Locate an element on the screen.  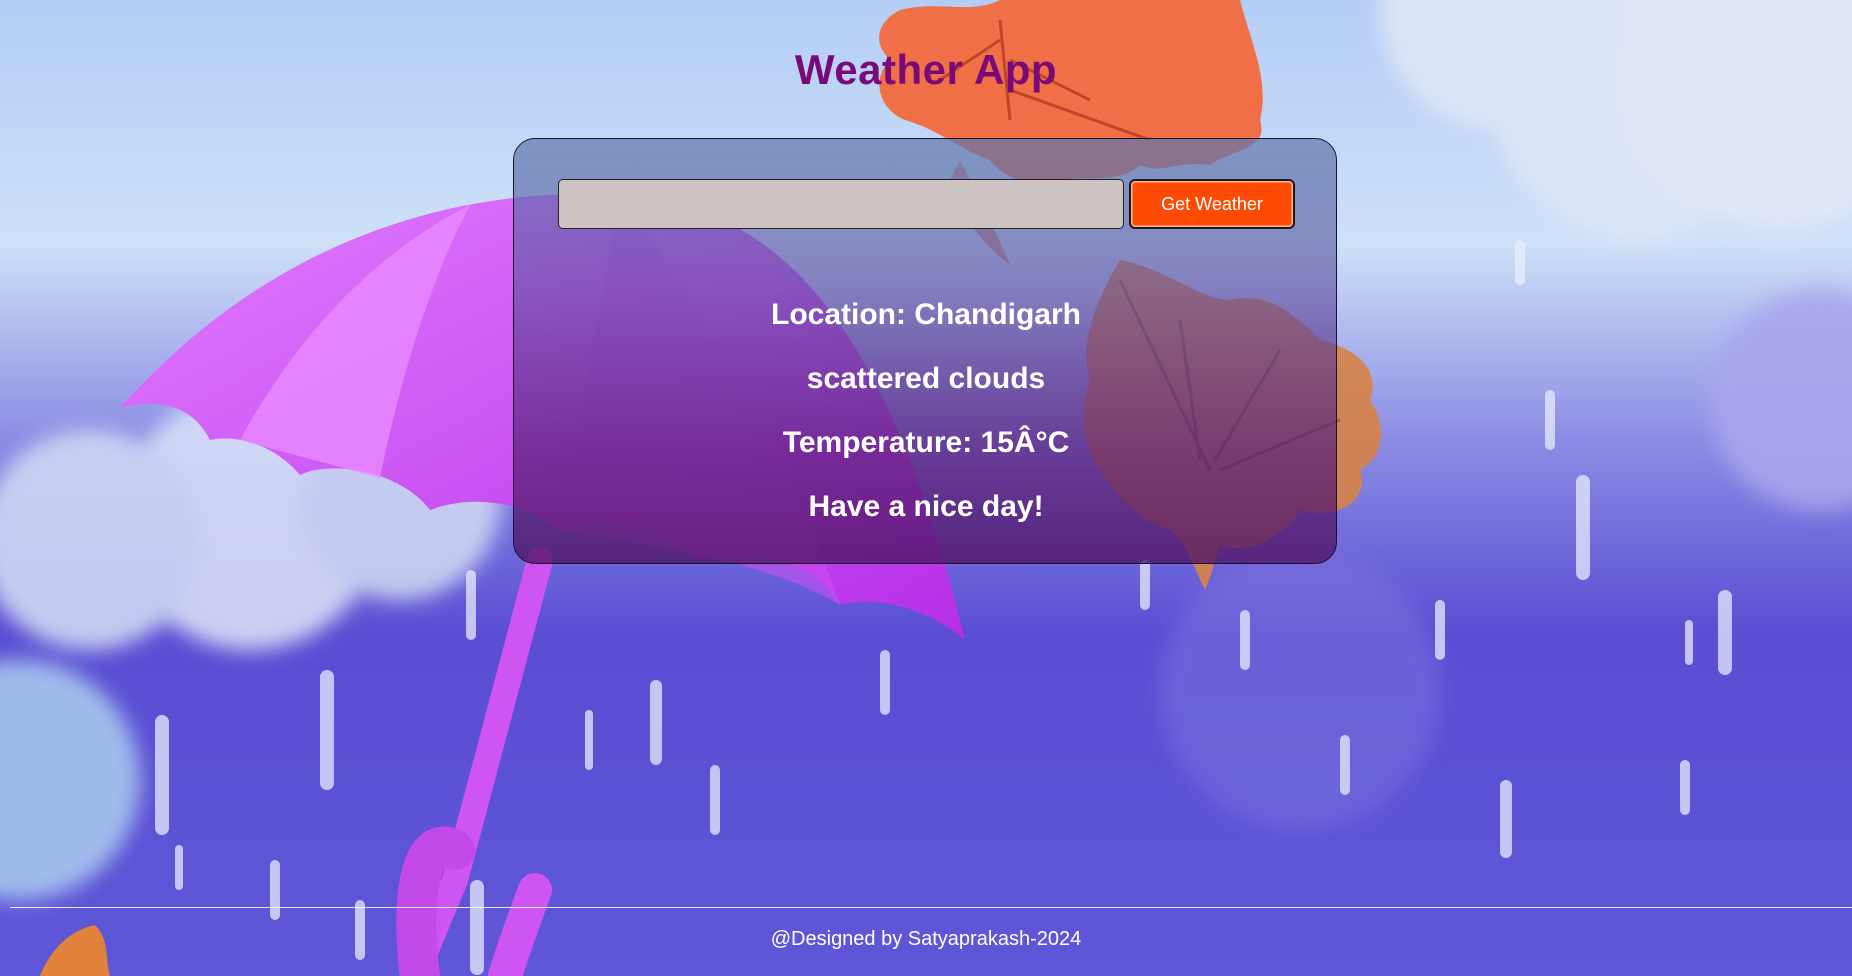
get-weather-button: Get Weather is located at coordinates (1212, 204).